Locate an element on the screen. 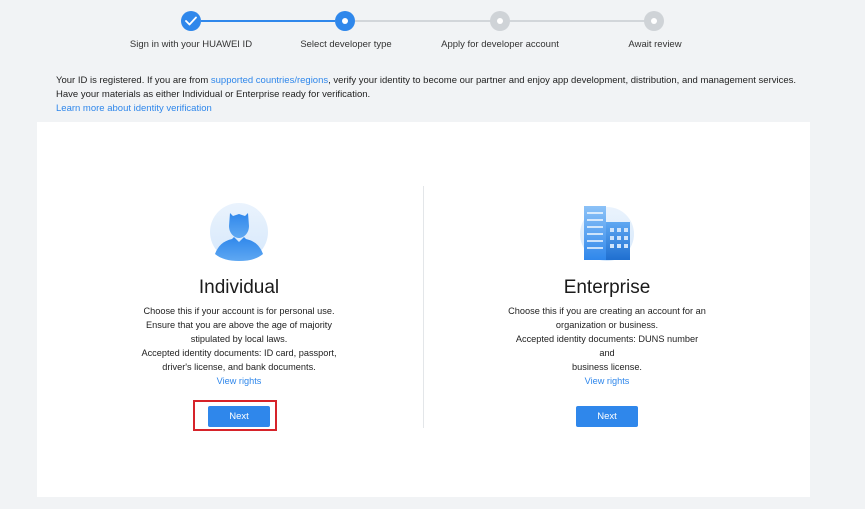 The width and height of the screenshot is (865, 509). individual-desc-line: stipulated by local laws. is located at coordinates (239, 339).